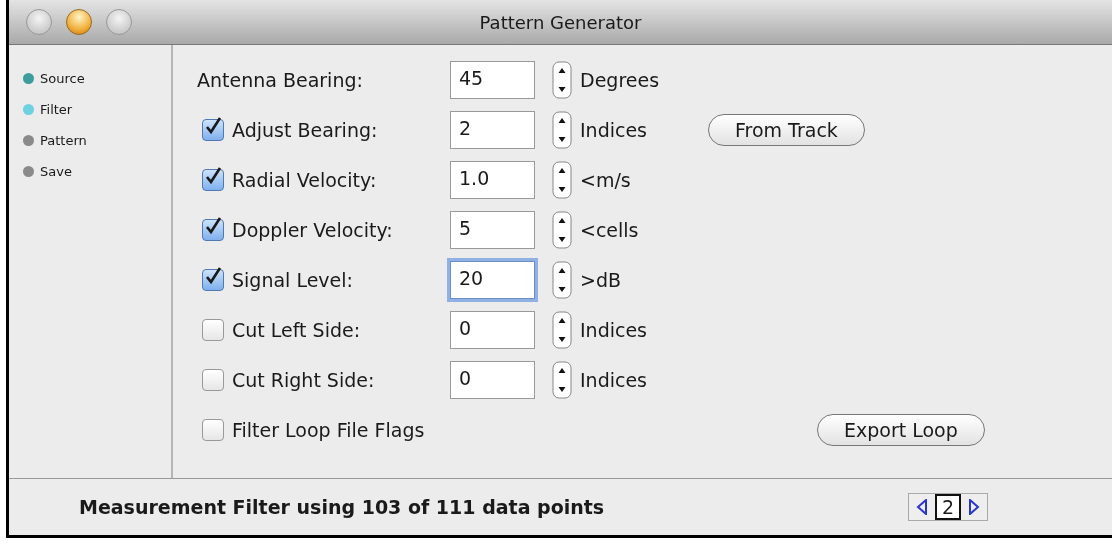 The width and height of the screenshot is (1112, 544). I want to click on unit-label: >dB, so click(601, 280).